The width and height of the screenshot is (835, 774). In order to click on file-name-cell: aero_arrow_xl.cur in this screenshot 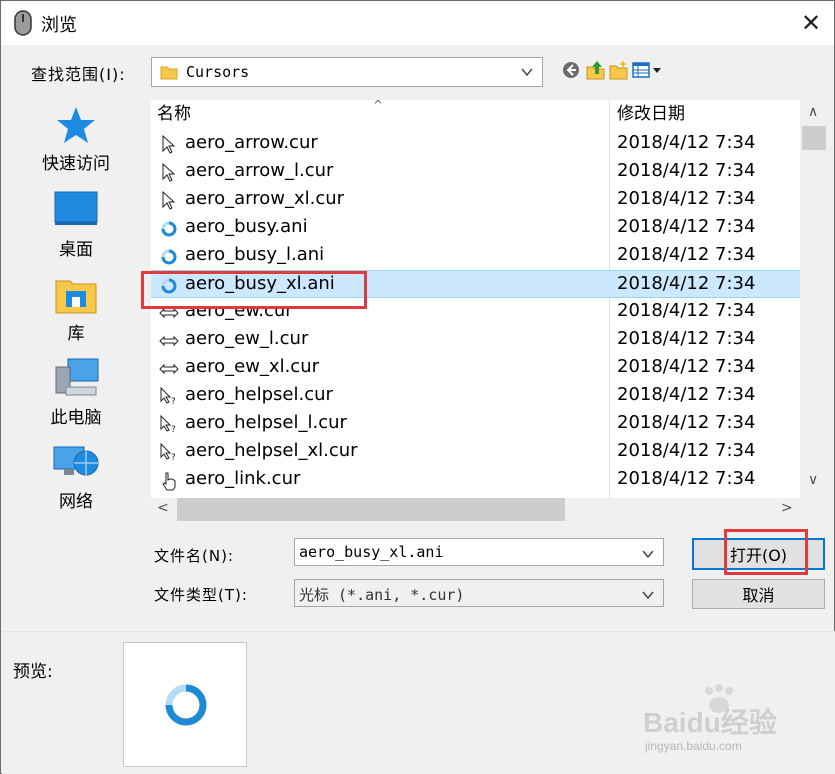, I will do `click(265, 198)`.